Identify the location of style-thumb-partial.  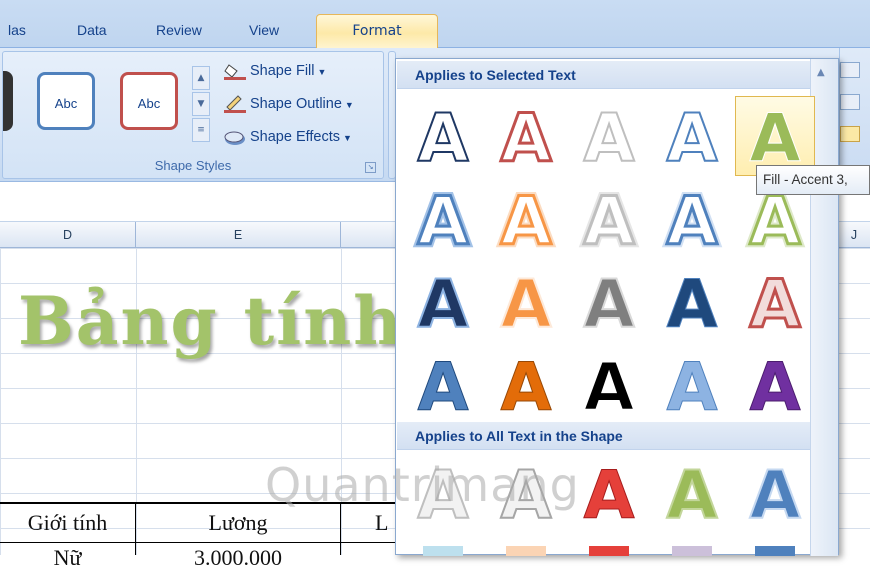
(8, 101).